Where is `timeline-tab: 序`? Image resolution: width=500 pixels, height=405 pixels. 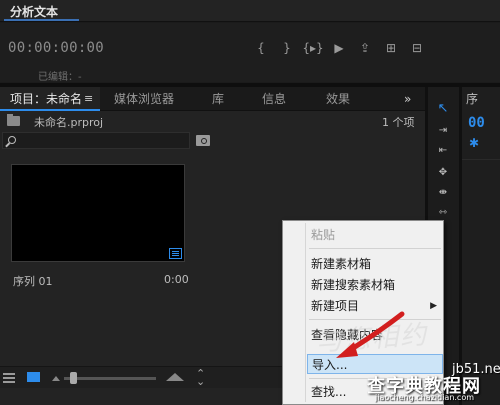
timeline-tab: 序 is located at coordinates (472, 98).